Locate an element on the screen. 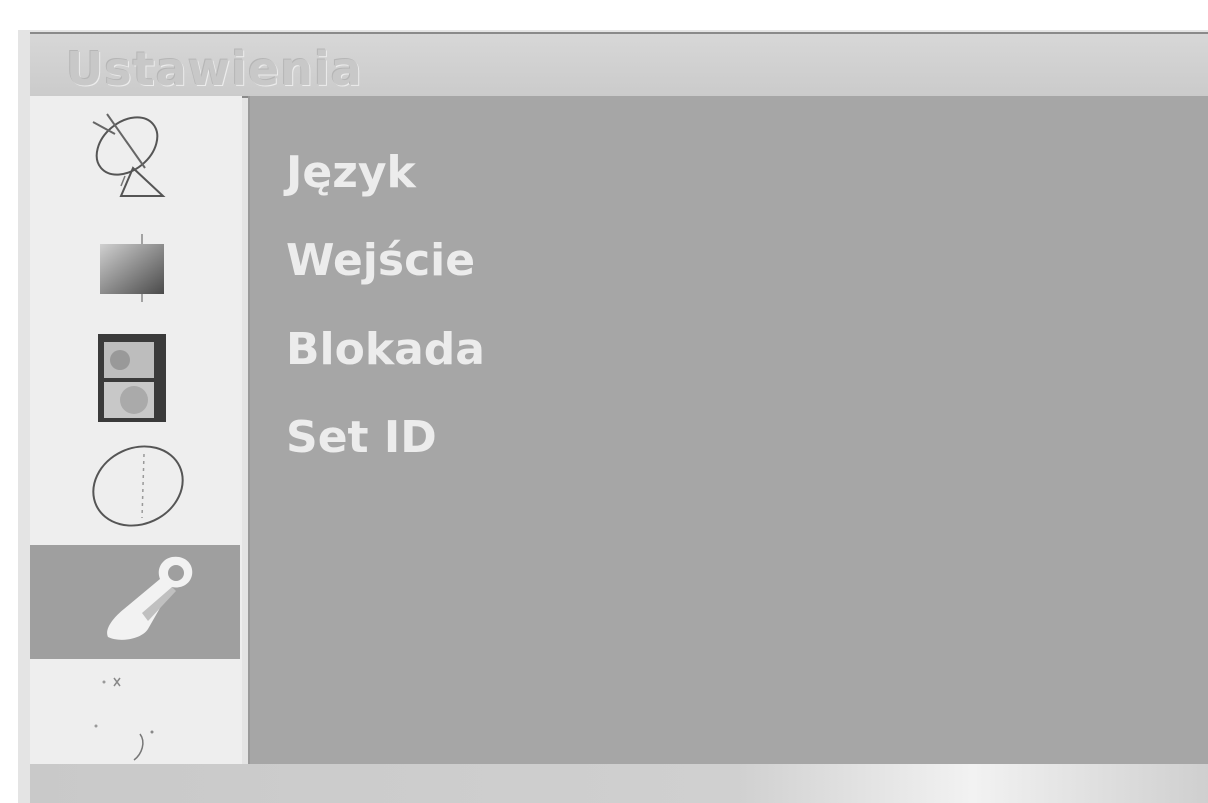  sidebar-item-sound is located at coordinates (135, 374).